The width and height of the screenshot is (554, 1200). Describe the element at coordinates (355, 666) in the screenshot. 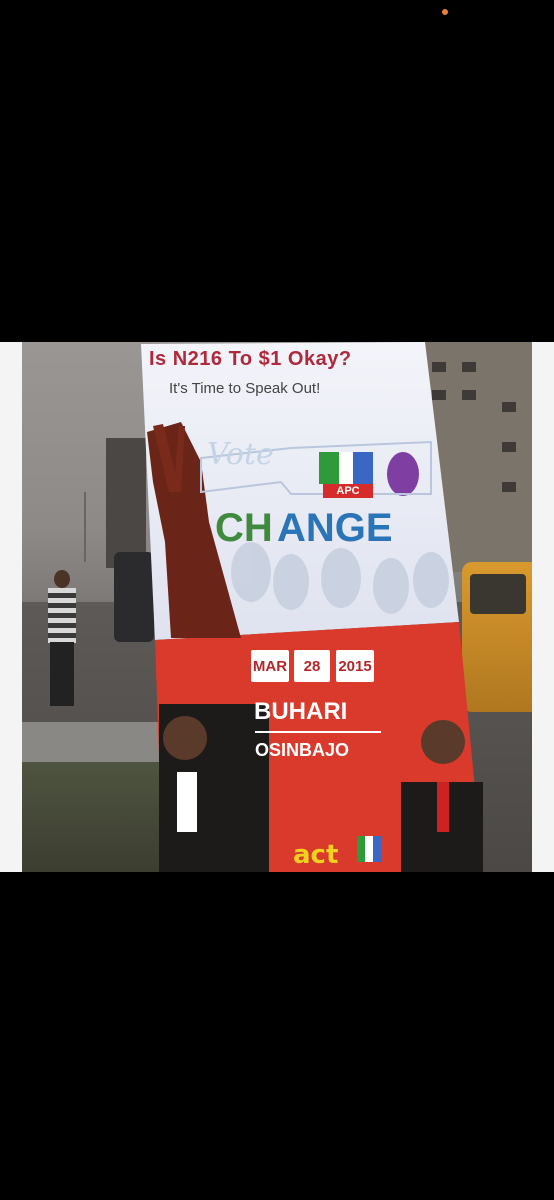

I see `date-year: 2015` at that location.